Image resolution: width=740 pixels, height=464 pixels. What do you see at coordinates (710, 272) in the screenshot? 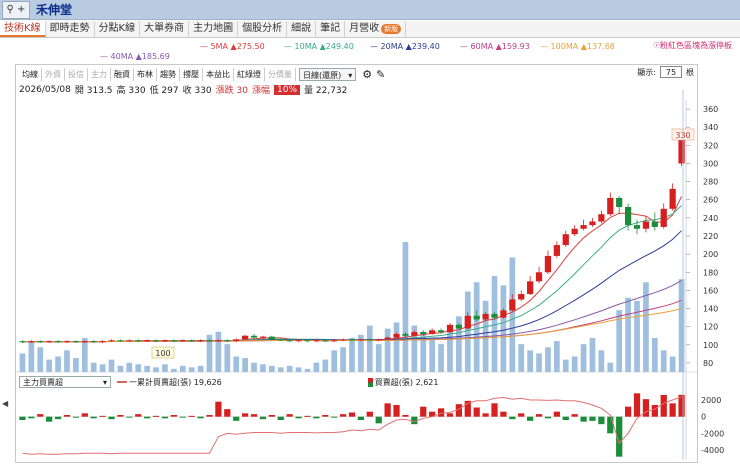
I see `price-tick-label: 180` at bounding box center [710, 272].